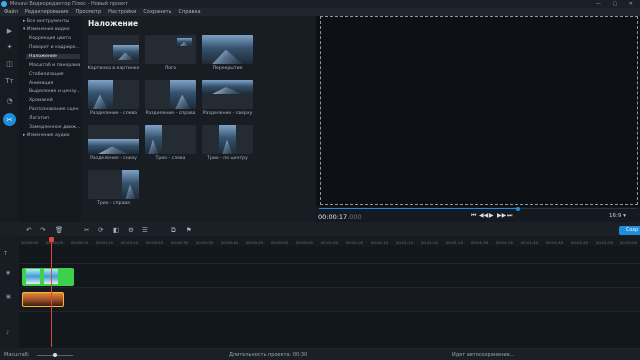  I want to click on category-video-edit: ▾ Изменение видео, so click(46, 29).